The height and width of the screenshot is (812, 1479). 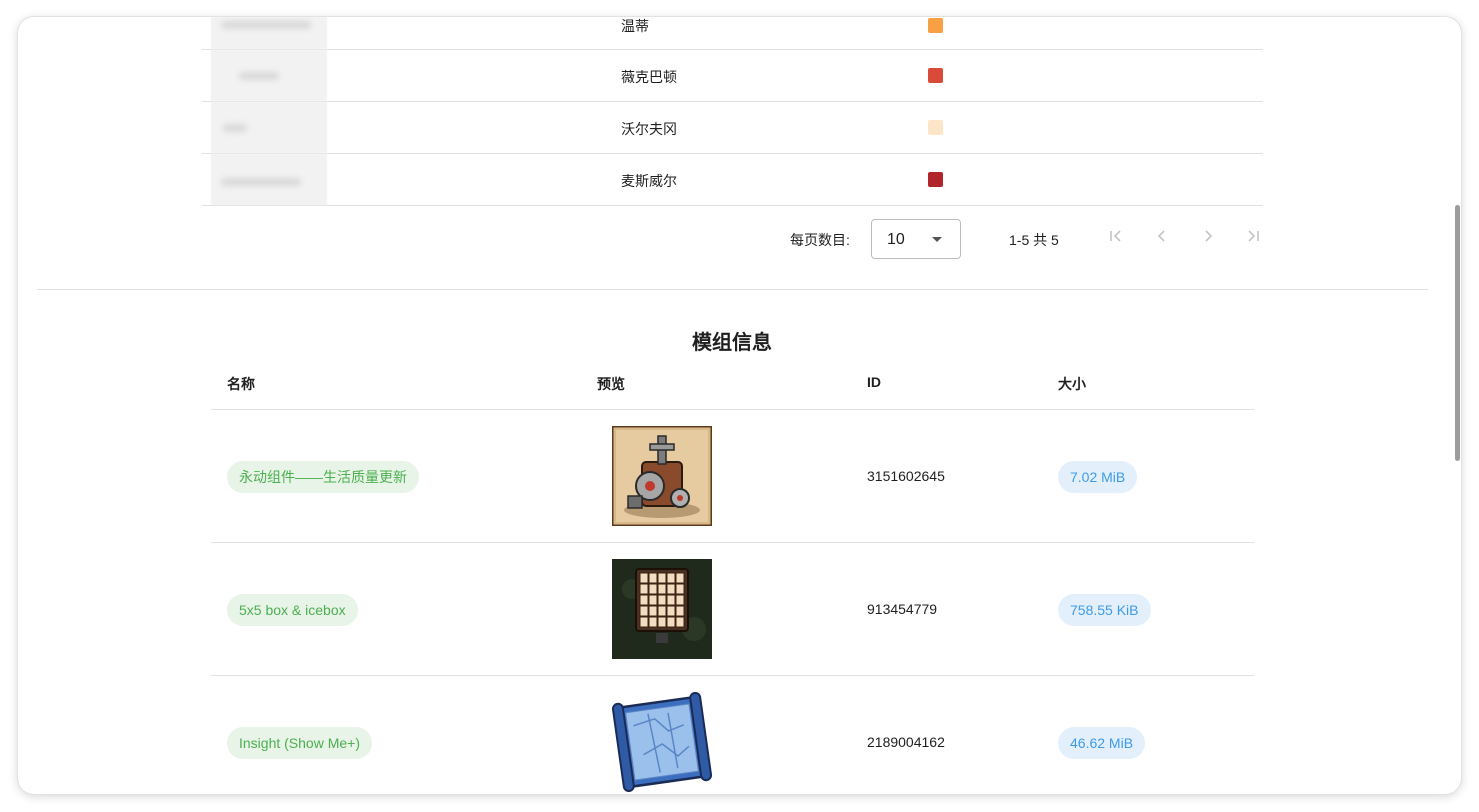 I want to click on first-page-icon, so click(x=1115, y=236).